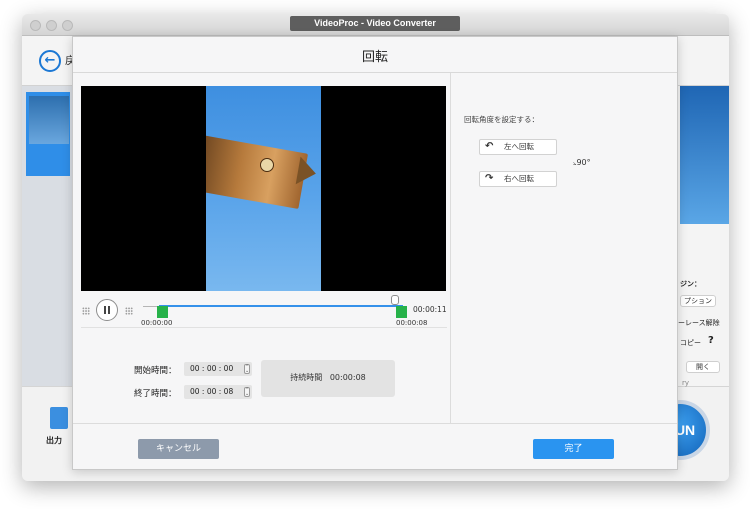 The image size is (750, 509). What do you see at coordinates (59, 418) in the screenshot?
I see `output-icon` at bounding box center [59, 418].